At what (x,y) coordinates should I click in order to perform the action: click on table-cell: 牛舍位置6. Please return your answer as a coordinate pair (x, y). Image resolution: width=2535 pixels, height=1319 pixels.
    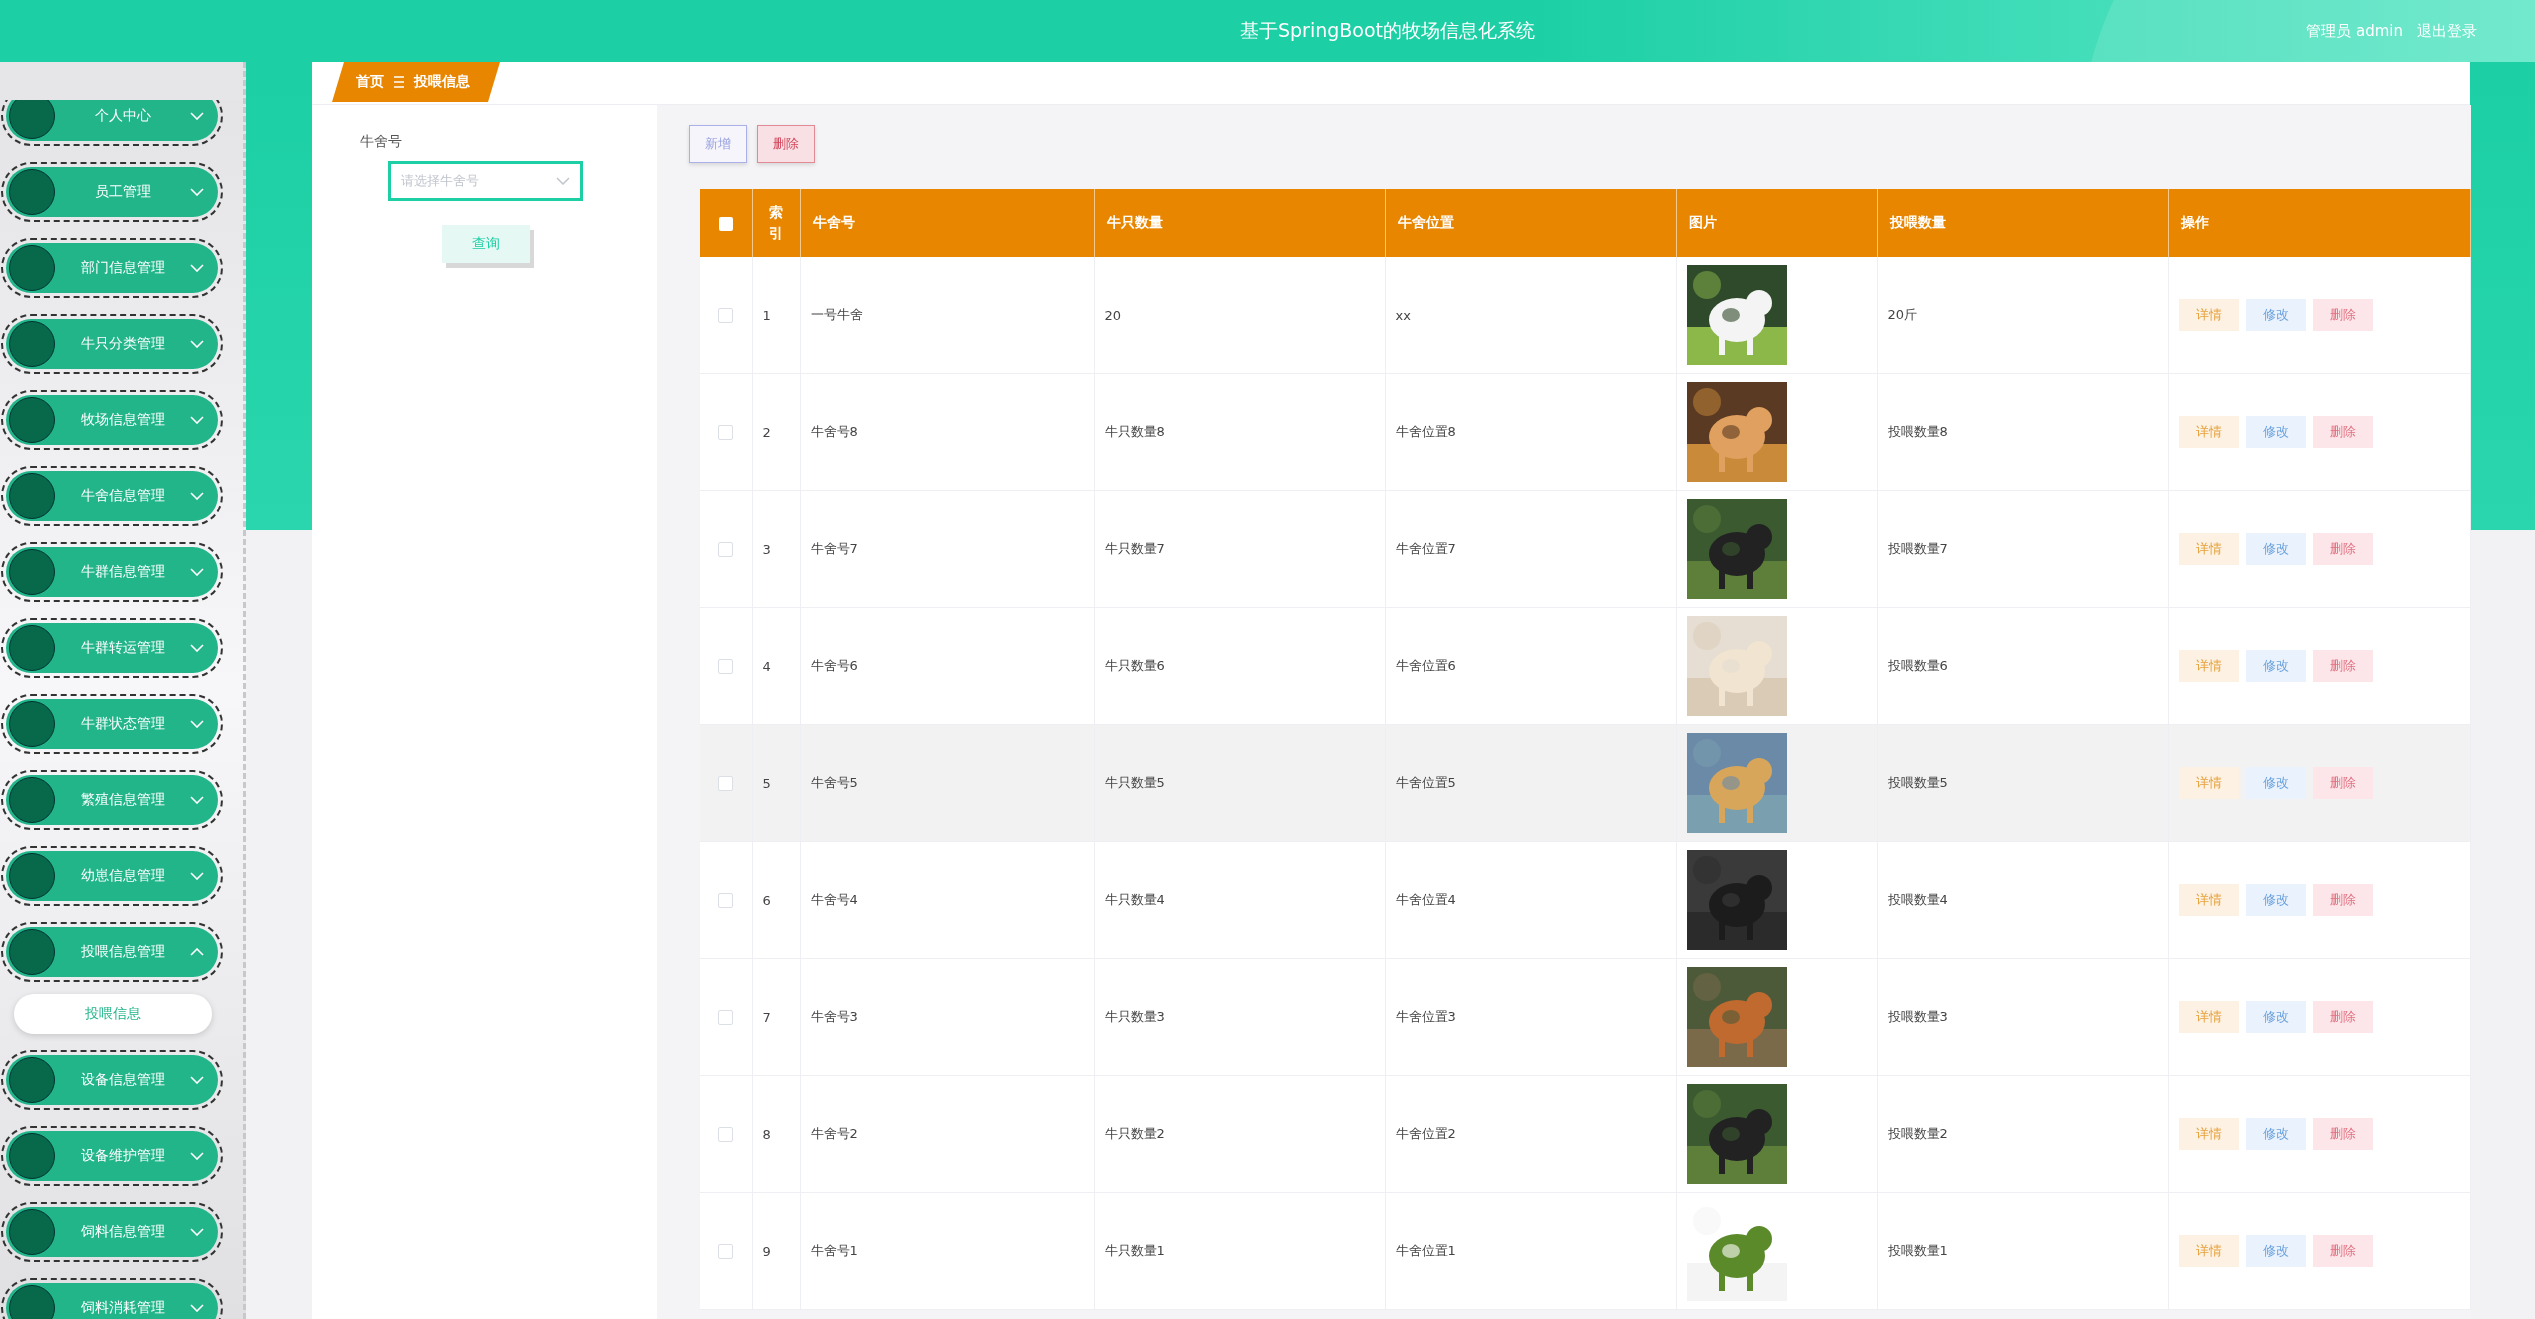
    Looking at the image, I should click on (1425, 665).